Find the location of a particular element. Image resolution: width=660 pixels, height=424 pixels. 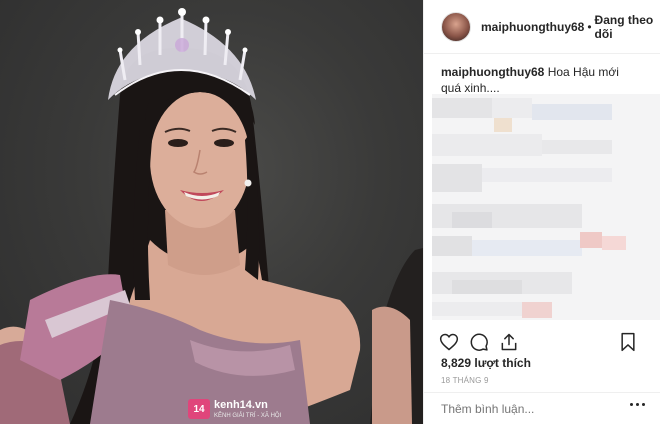

bookmark-icon is located at coordinates (628, 342).